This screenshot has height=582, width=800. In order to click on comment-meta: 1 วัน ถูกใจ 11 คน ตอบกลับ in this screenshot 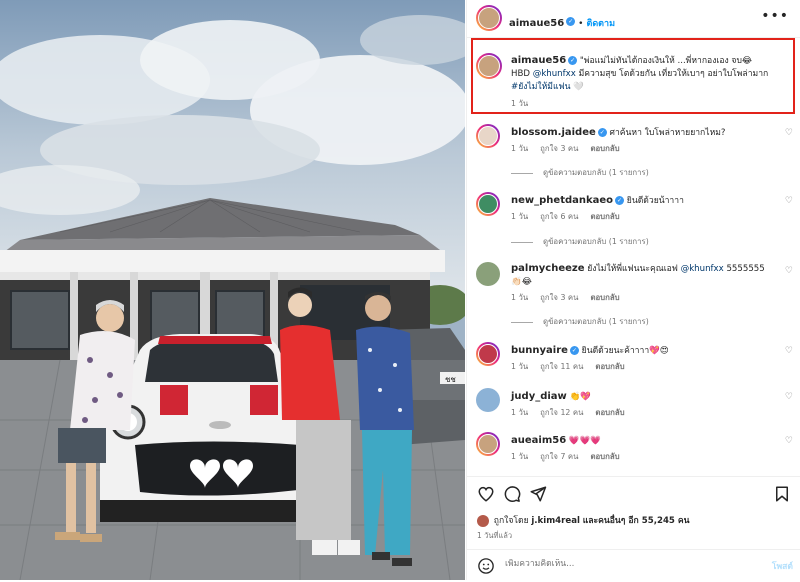, I will do `click(574, 367)`.